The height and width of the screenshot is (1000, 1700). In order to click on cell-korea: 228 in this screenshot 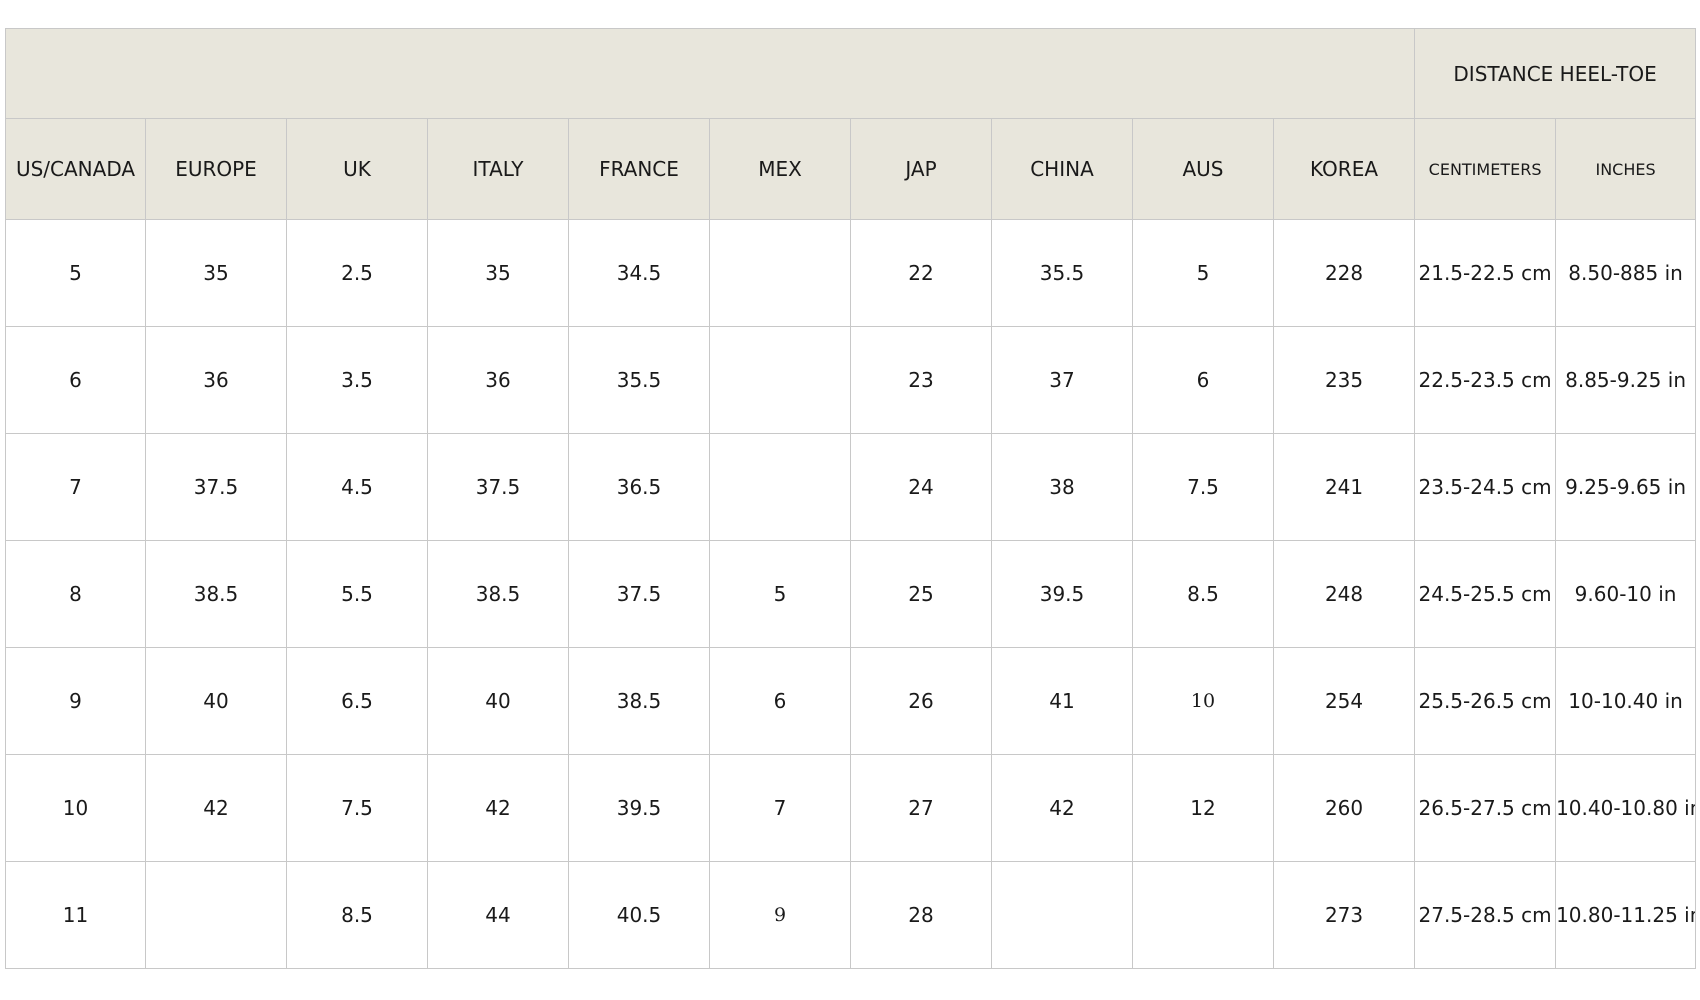, I will do `click(1344, 273)`.